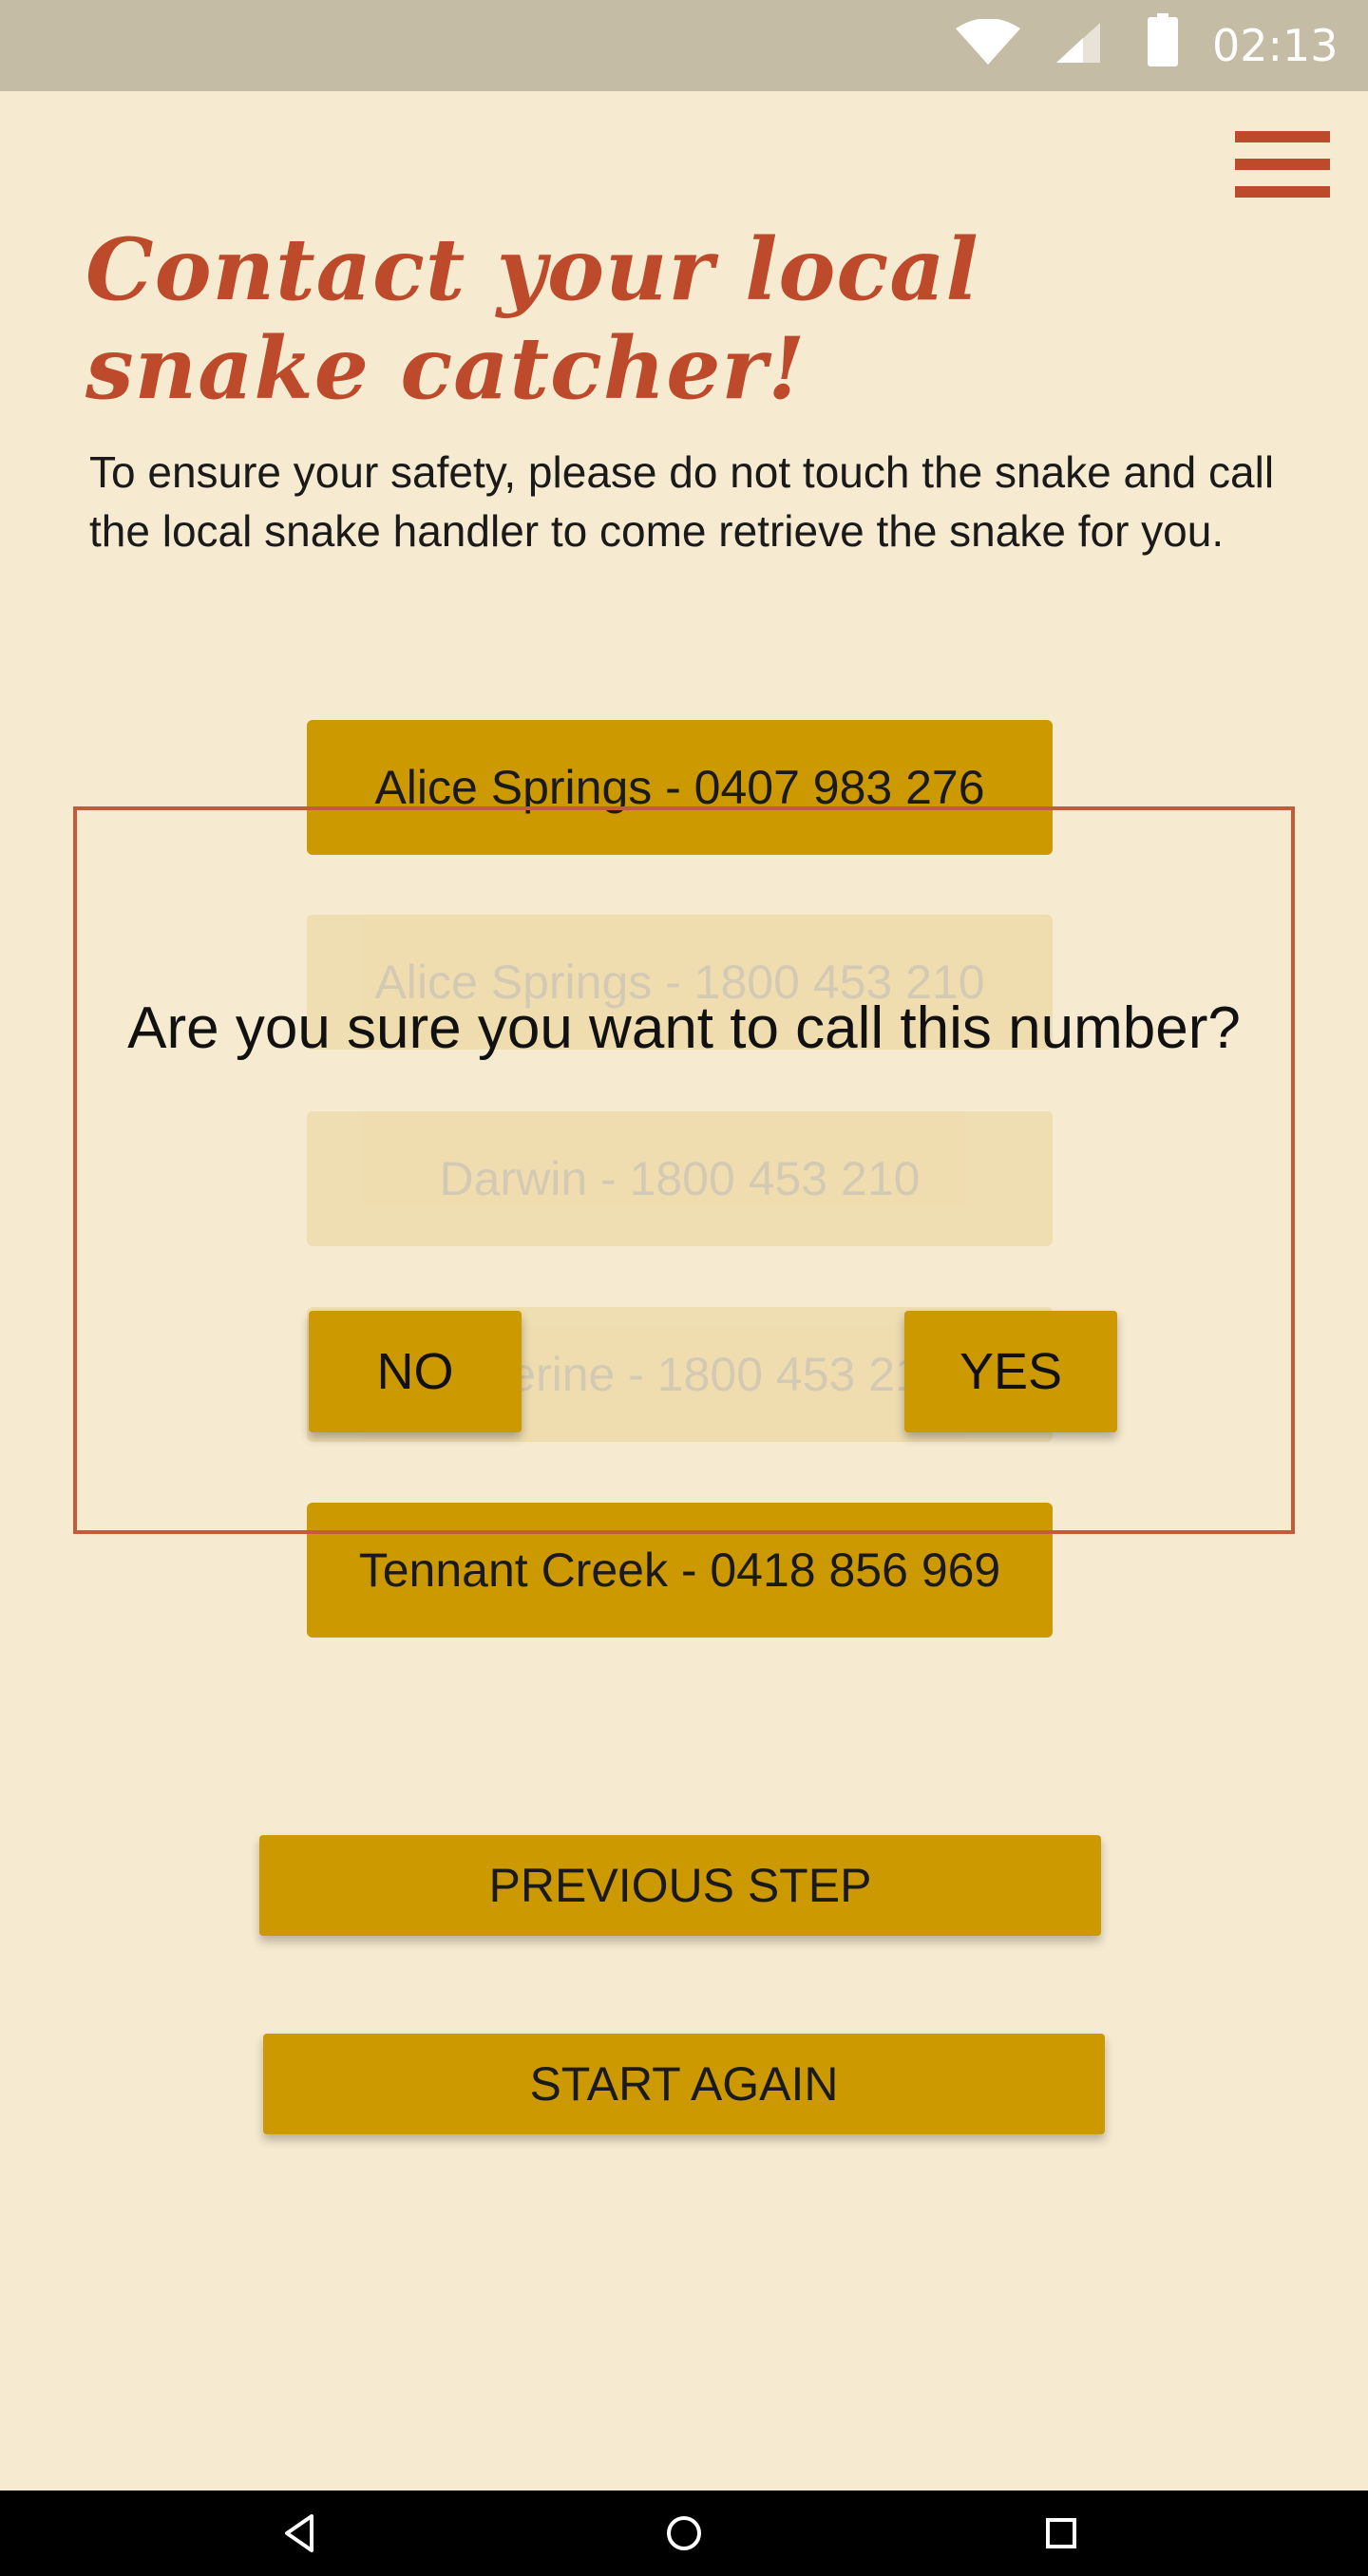 The height and width of the screenshot is (2576, 1368). What do you see at coordinates (1010, 1371) in the screenshot?
I see `yes-button: YES` at bounding box center [1010, 1371].